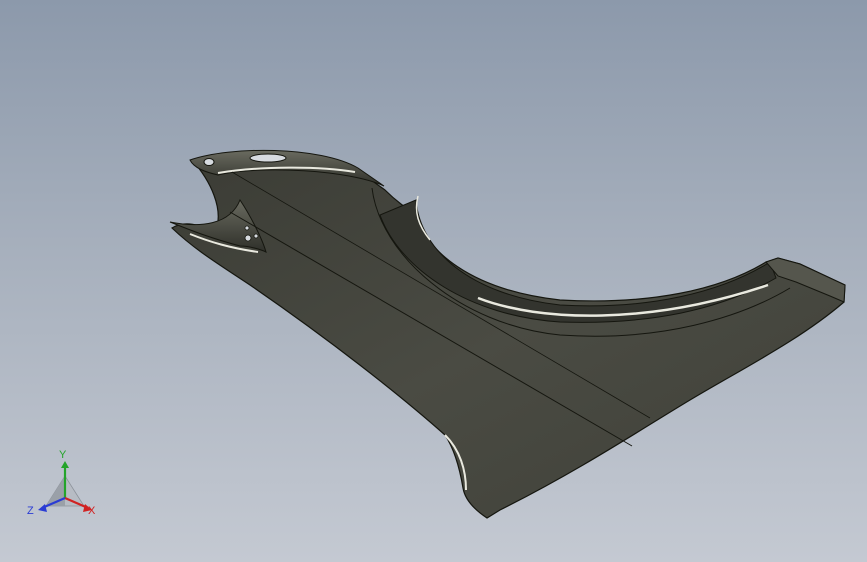 The height and width of the screenshot is (562, 867). Describe the element at coordinates (65, 486) in the screenshot. I see `coordinate-triad: Y X Z` at that location.